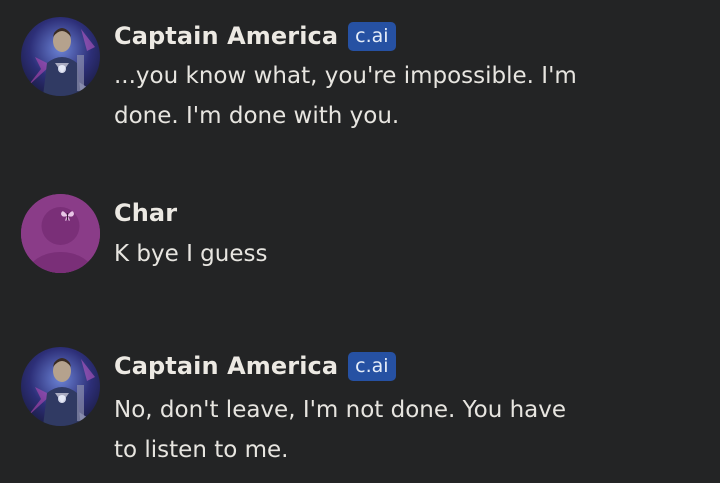 The image size is (720, 483). Describe the element at coordinates (191, 254) in the screenshot. I see `message-text: K bye I guess` at that location.